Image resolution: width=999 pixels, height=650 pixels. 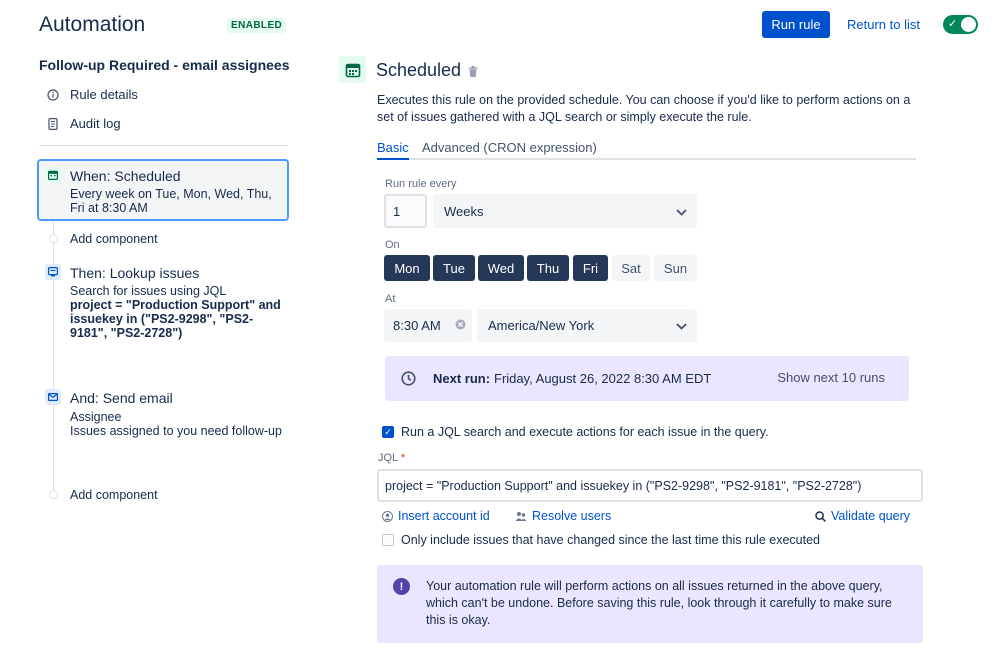 I want to click on insert-account-id-button: Insert account id, so click(x=436, y=516).